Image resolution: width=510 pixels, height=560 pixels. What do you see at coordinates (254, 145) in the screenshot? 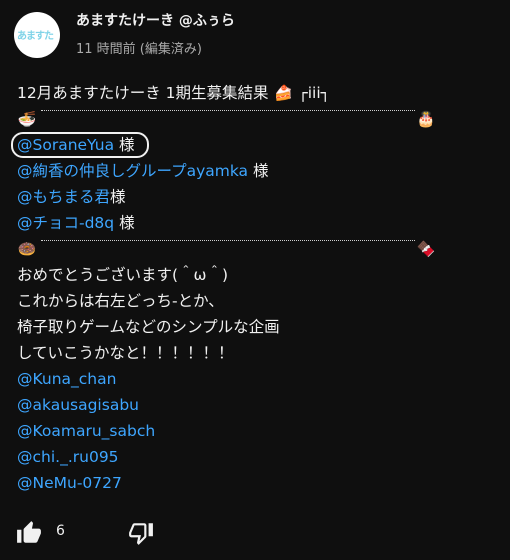
I see `winner-line: @SoraneYua 様` at bounding box center [254, 145].